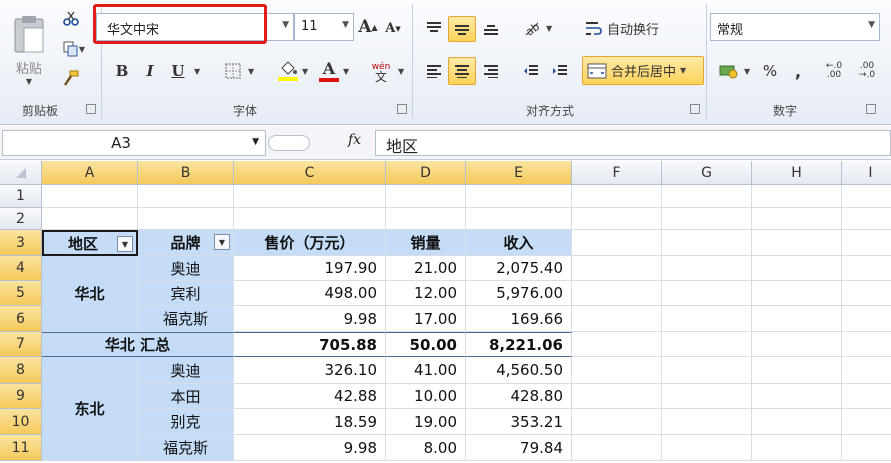 This screenshot has width=891, height=463. I want to click on pivot-revenue-cell: 4,560.50, so click(519, 370).